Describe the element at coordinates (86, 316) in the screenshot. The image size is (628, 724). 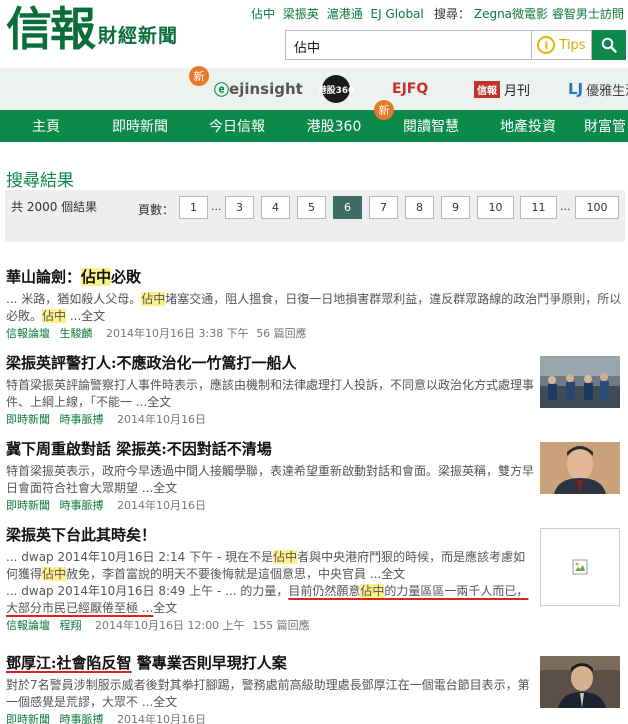
I see `snippet-text: ...全文` at that location.